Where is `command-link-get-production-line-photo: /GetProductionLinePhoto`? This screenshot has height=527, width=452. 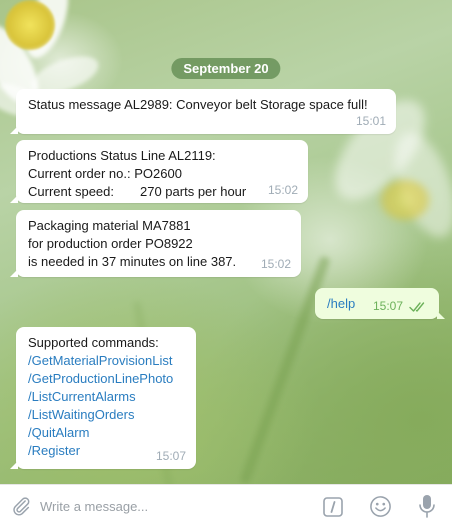
command-link-get-production-line-photo: /GetProductionLinePhoto is located at coordinates (106, 379).